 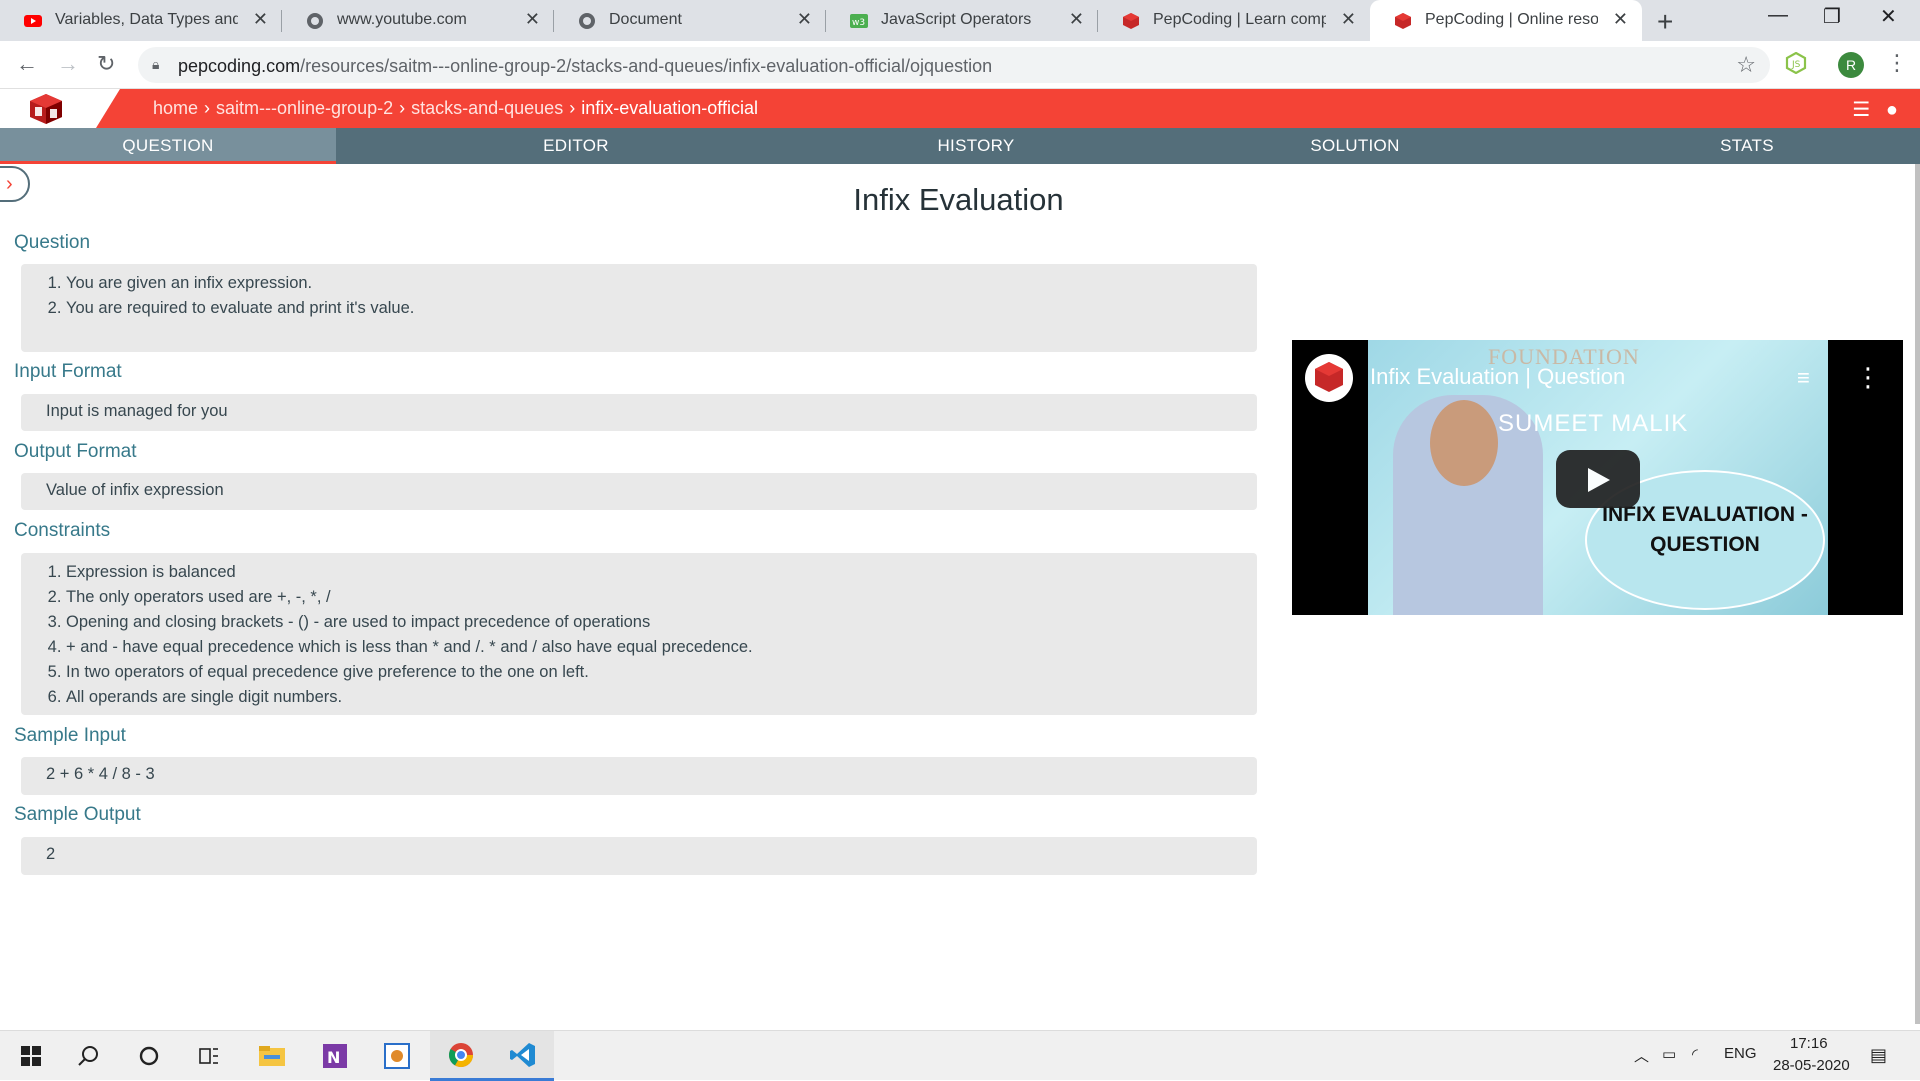 I want to click on browser-tab: w3 JavaScript Operators ✕, so click(x=962, y=20).